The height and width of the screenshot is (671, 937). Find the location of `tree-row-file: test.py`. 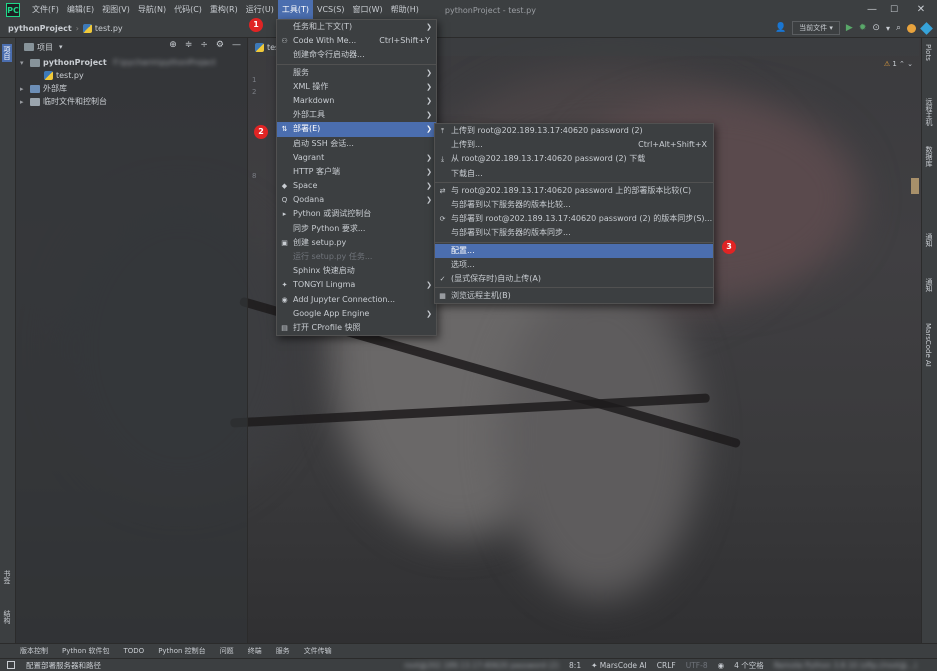

tree-row-file: test.py is located at coordinates (131, 75).